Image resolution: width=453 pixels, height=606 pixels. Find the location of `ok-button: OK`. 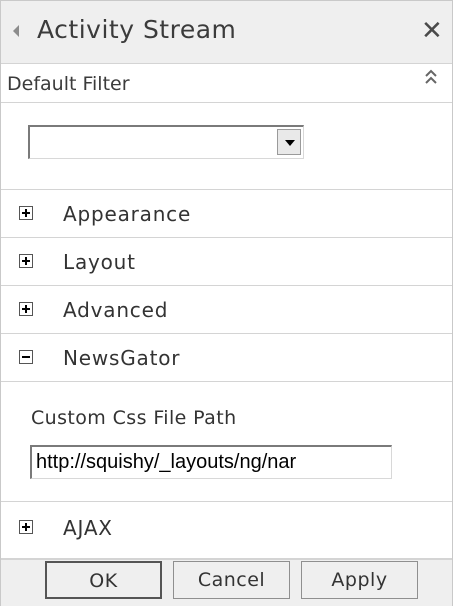

ok-button: OK is located at coordinates (103, 580).